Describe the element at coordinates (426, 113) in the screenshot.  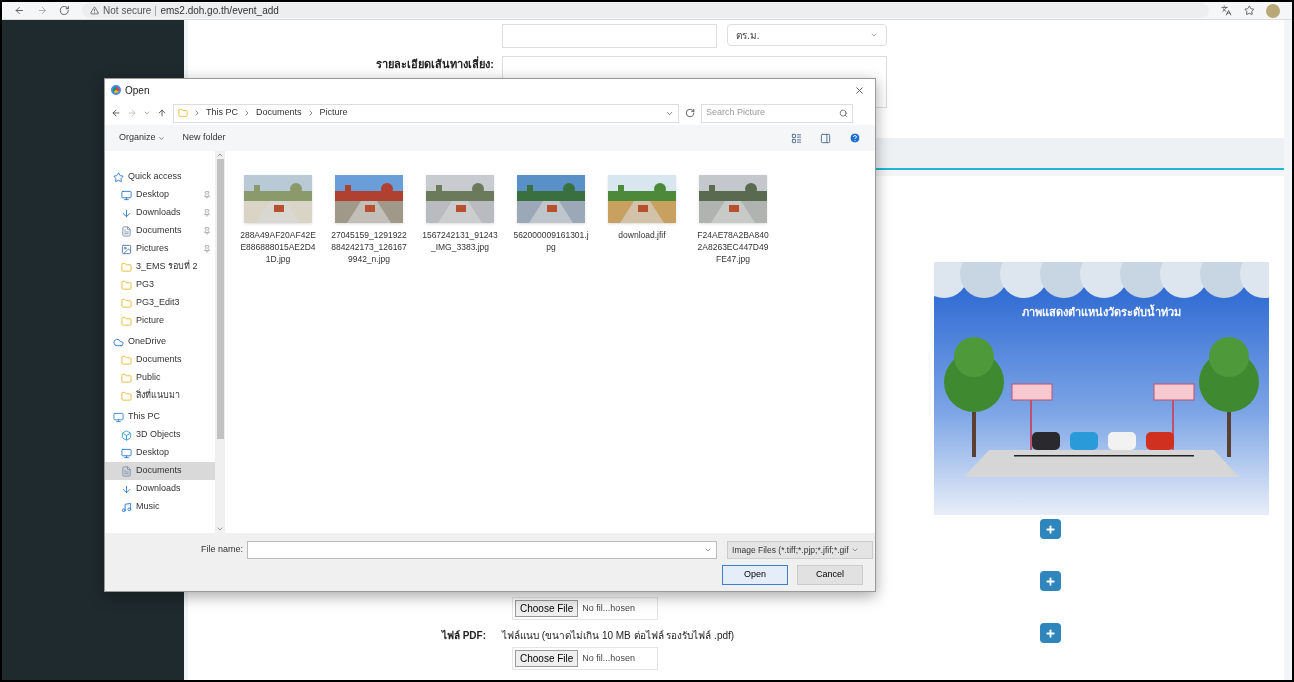
I see `breadcrumb-bar: This PC Documents Picture` at that location.